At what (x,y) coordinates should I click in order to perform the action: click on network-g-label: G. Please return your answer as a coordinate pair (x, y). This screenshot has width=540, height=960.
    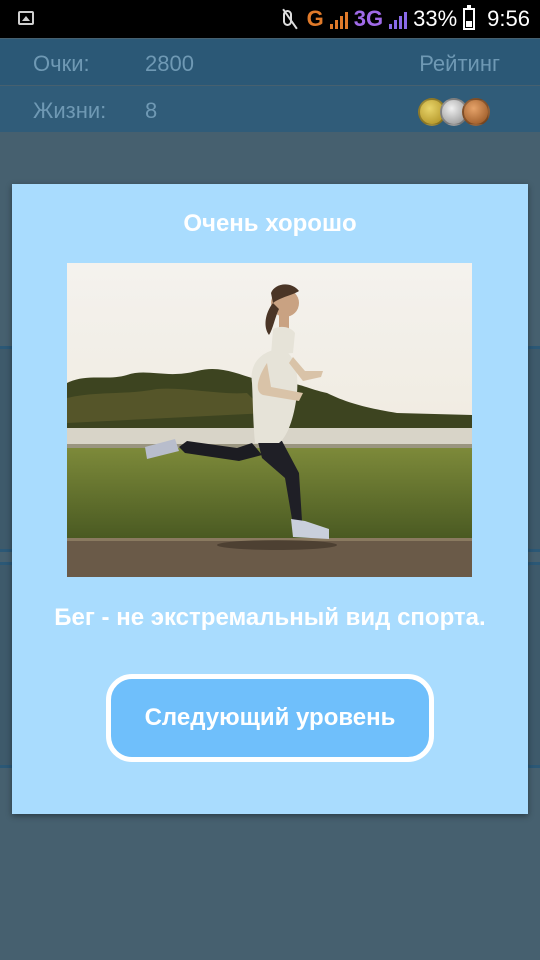
    Looking at the image, I should click on (315, 18).